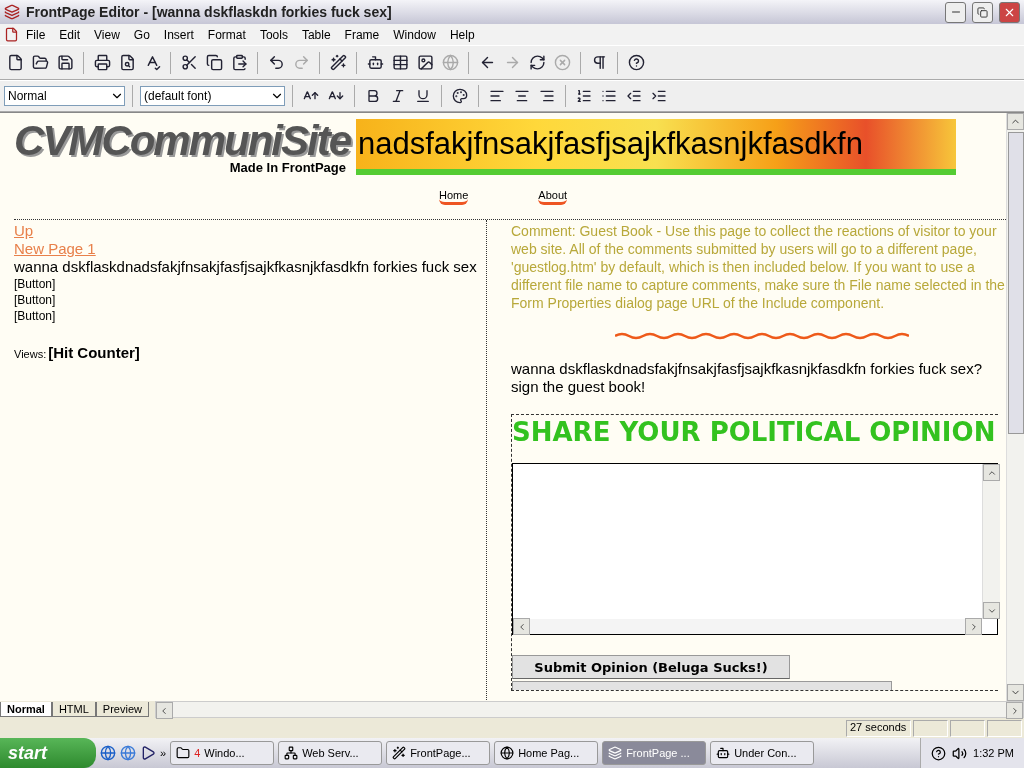 Image resolution: width=1024 pixels, height=768 pixels. I want to click on submit-button: Submit Opinion (Beluga Sucks!), so click(651, 667).